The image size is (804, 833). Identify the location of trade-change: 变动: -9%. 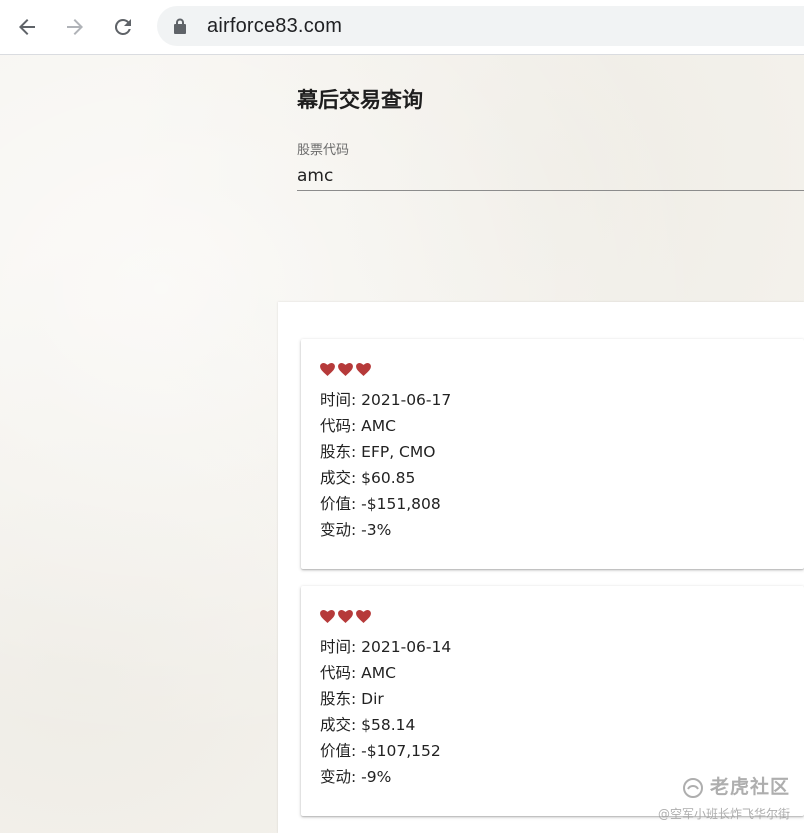
(356, 777).